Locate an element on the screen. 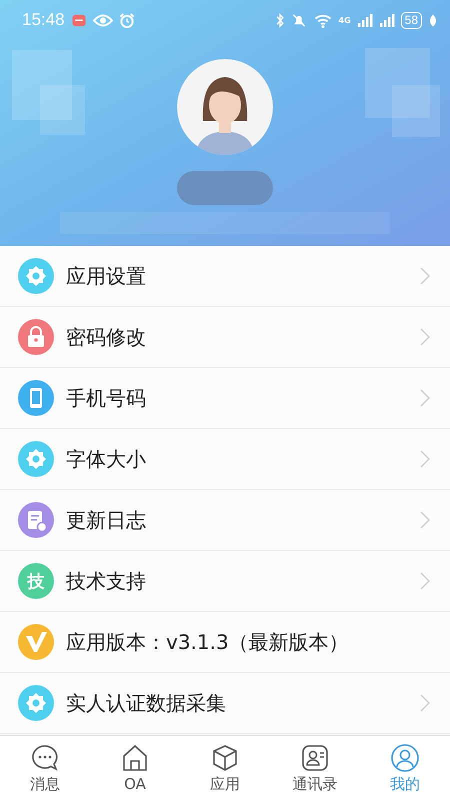  menu-label: 手机号码 is located at coordinates (106, 398).